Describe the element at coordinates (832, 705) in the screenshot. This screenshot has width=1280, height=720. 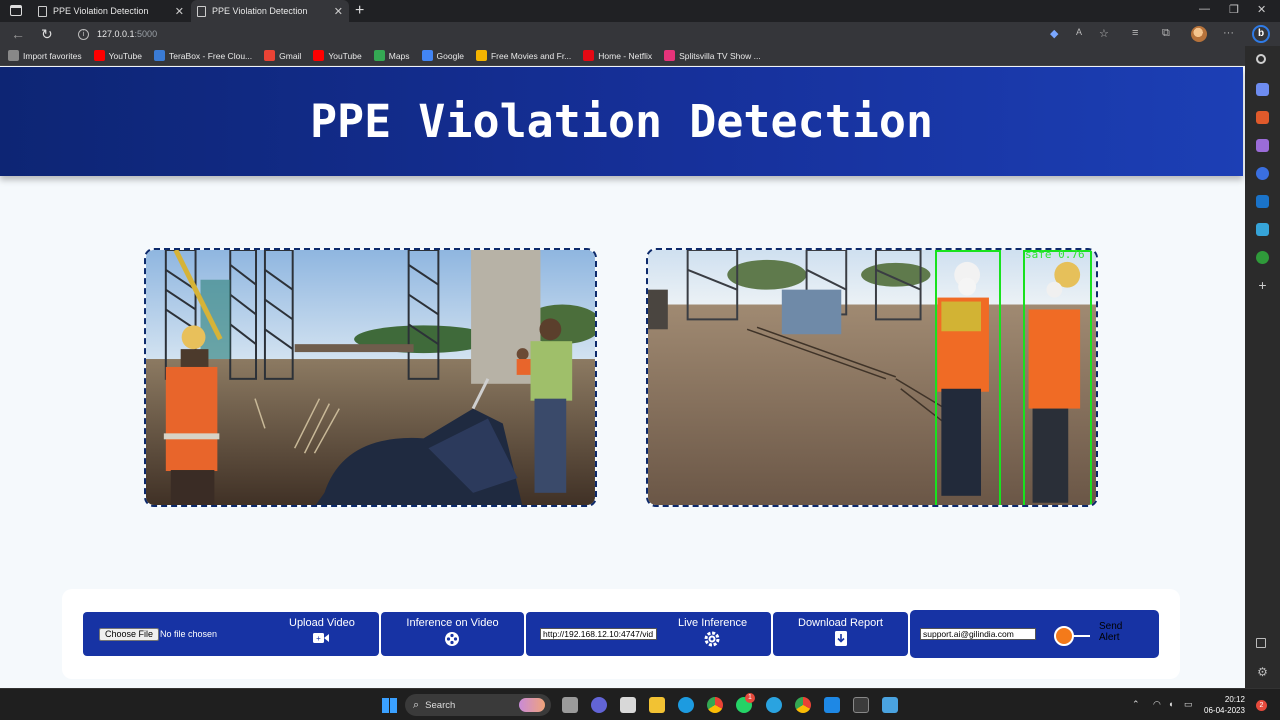
I see `vscode-icon` at that location.